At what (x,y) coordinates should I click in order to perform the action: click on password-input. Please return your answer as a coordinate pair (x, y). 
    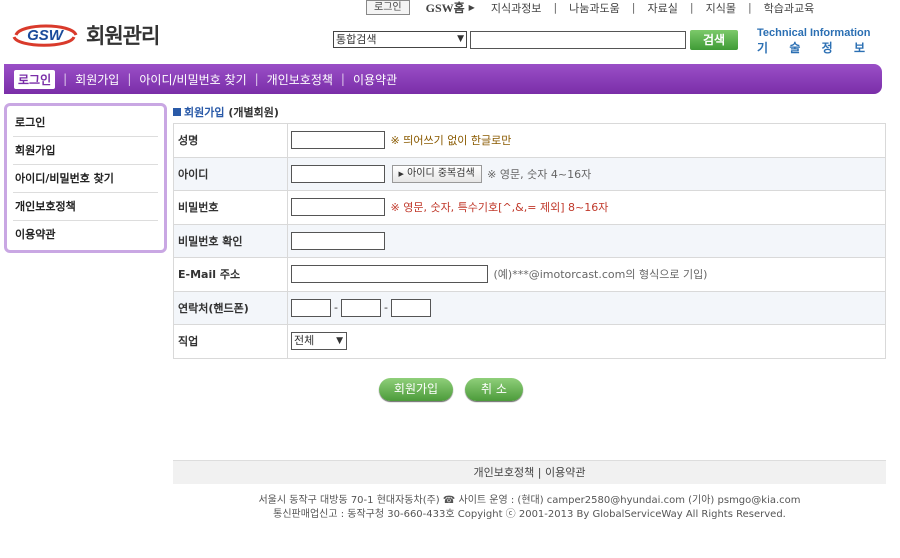
    Looking at the image, I should click on (338, 207).